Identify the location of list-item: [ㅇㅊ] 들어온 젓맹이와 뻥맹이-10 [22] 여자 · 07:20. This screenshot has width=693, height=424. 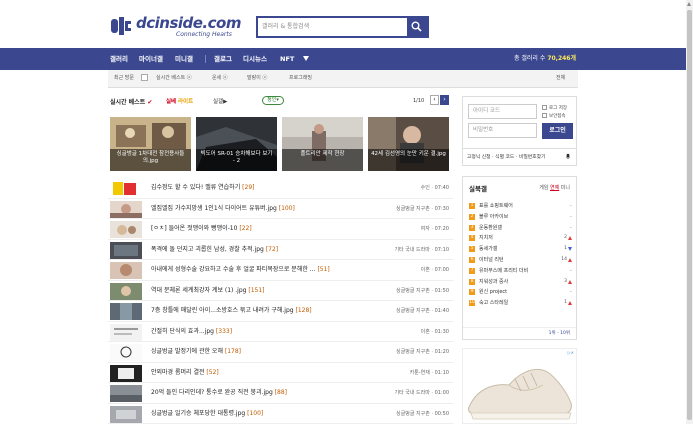
(280, 229).